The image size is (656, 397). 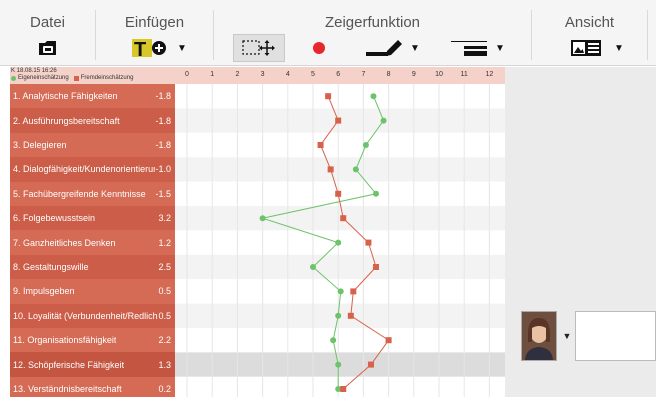 What do you see at coordinates (163, 120) in the screenshot?
I see `competency-difference: -1.8` at bounding box center [163, 120].